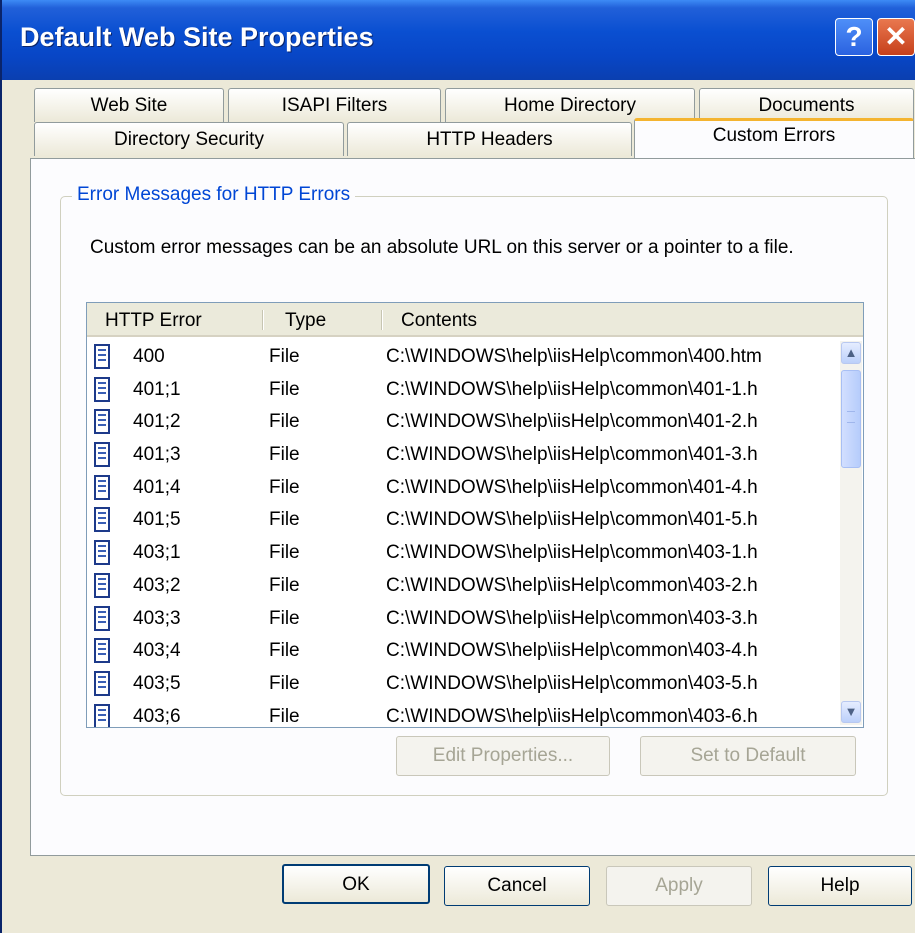 The image size is (915, 933). What do you see at coordinates (517, 886) in the screenshot?
I see `cancel-button: Cancel` at bounding box center [517, 886].